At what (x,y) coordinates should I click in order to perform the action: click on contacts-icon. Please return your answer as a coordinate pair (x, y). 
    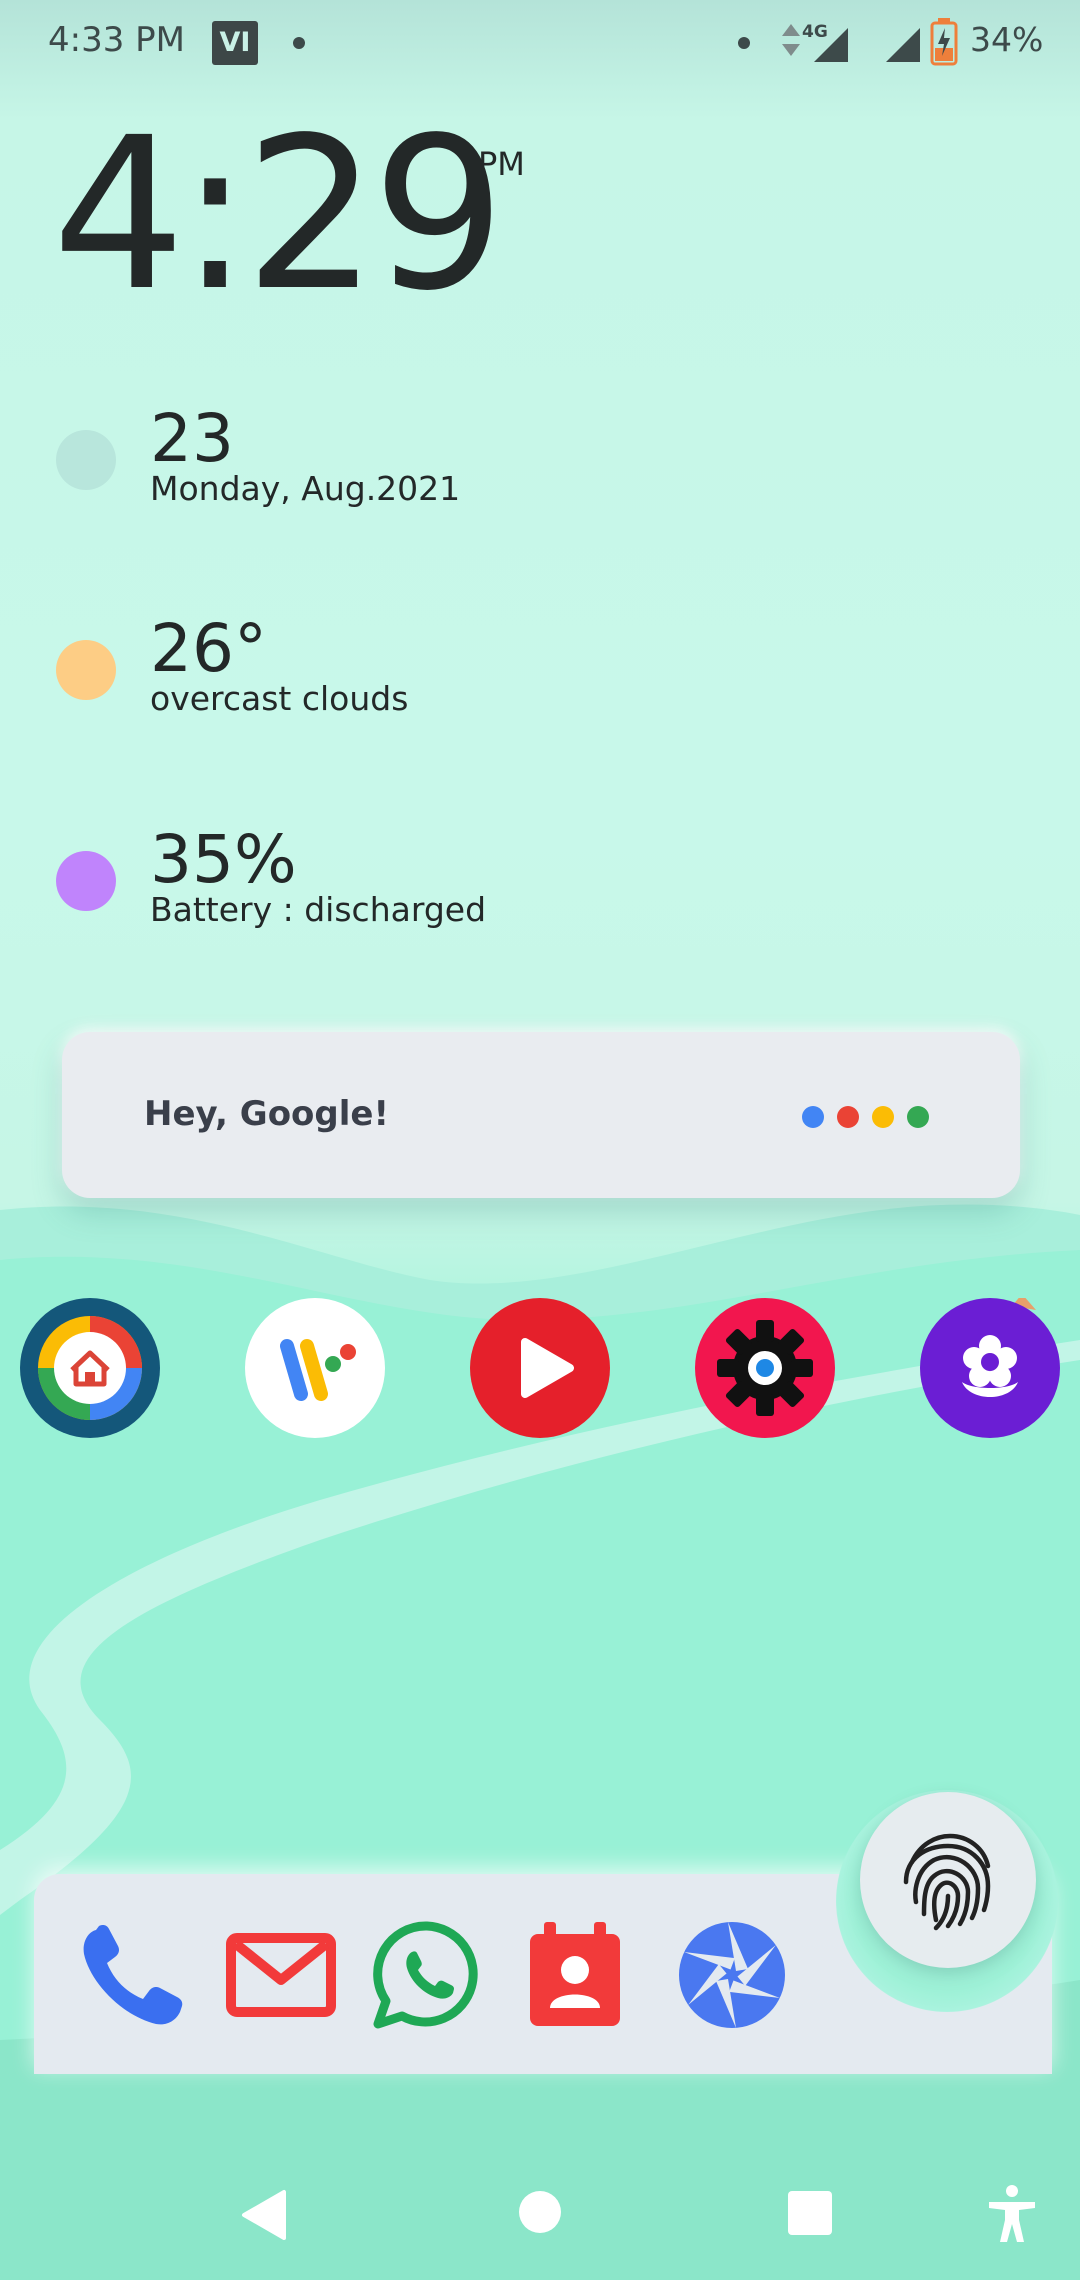
    Looking at the image, I should click on (575, 1975).